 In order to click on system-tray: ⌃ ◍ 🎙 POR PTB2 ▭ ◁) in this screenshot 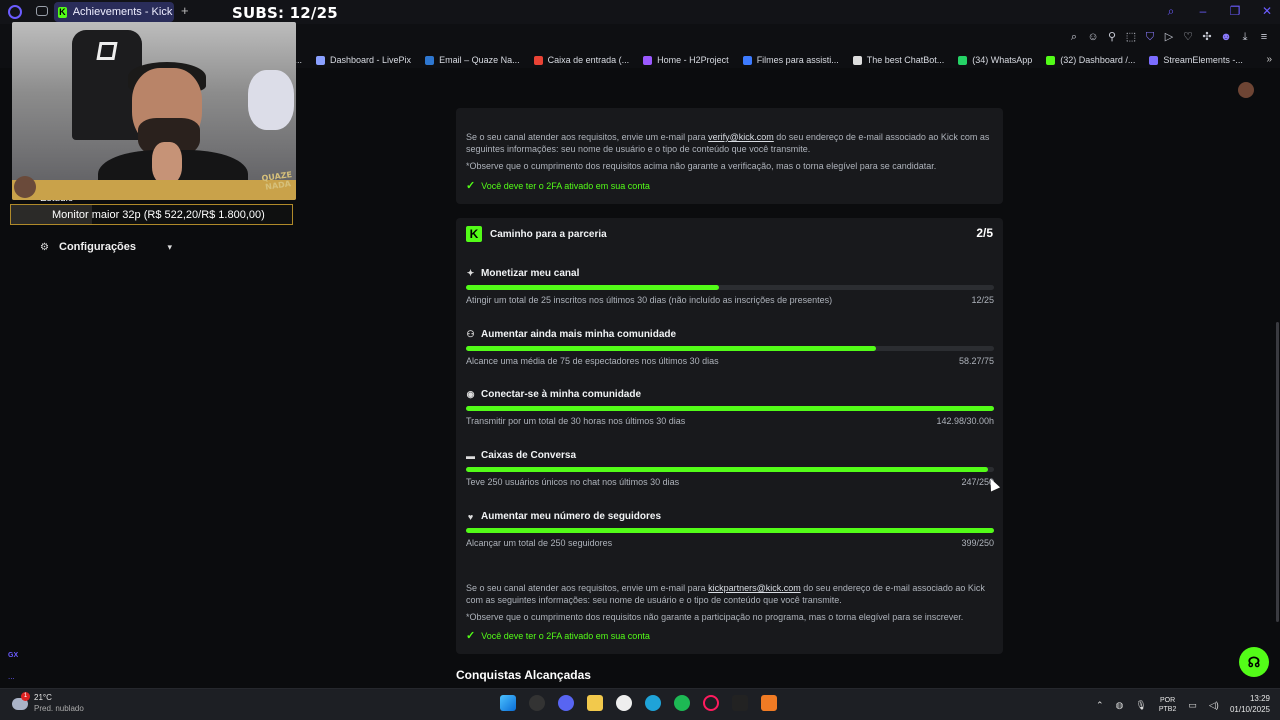, I will do `click(1157, 705)`.